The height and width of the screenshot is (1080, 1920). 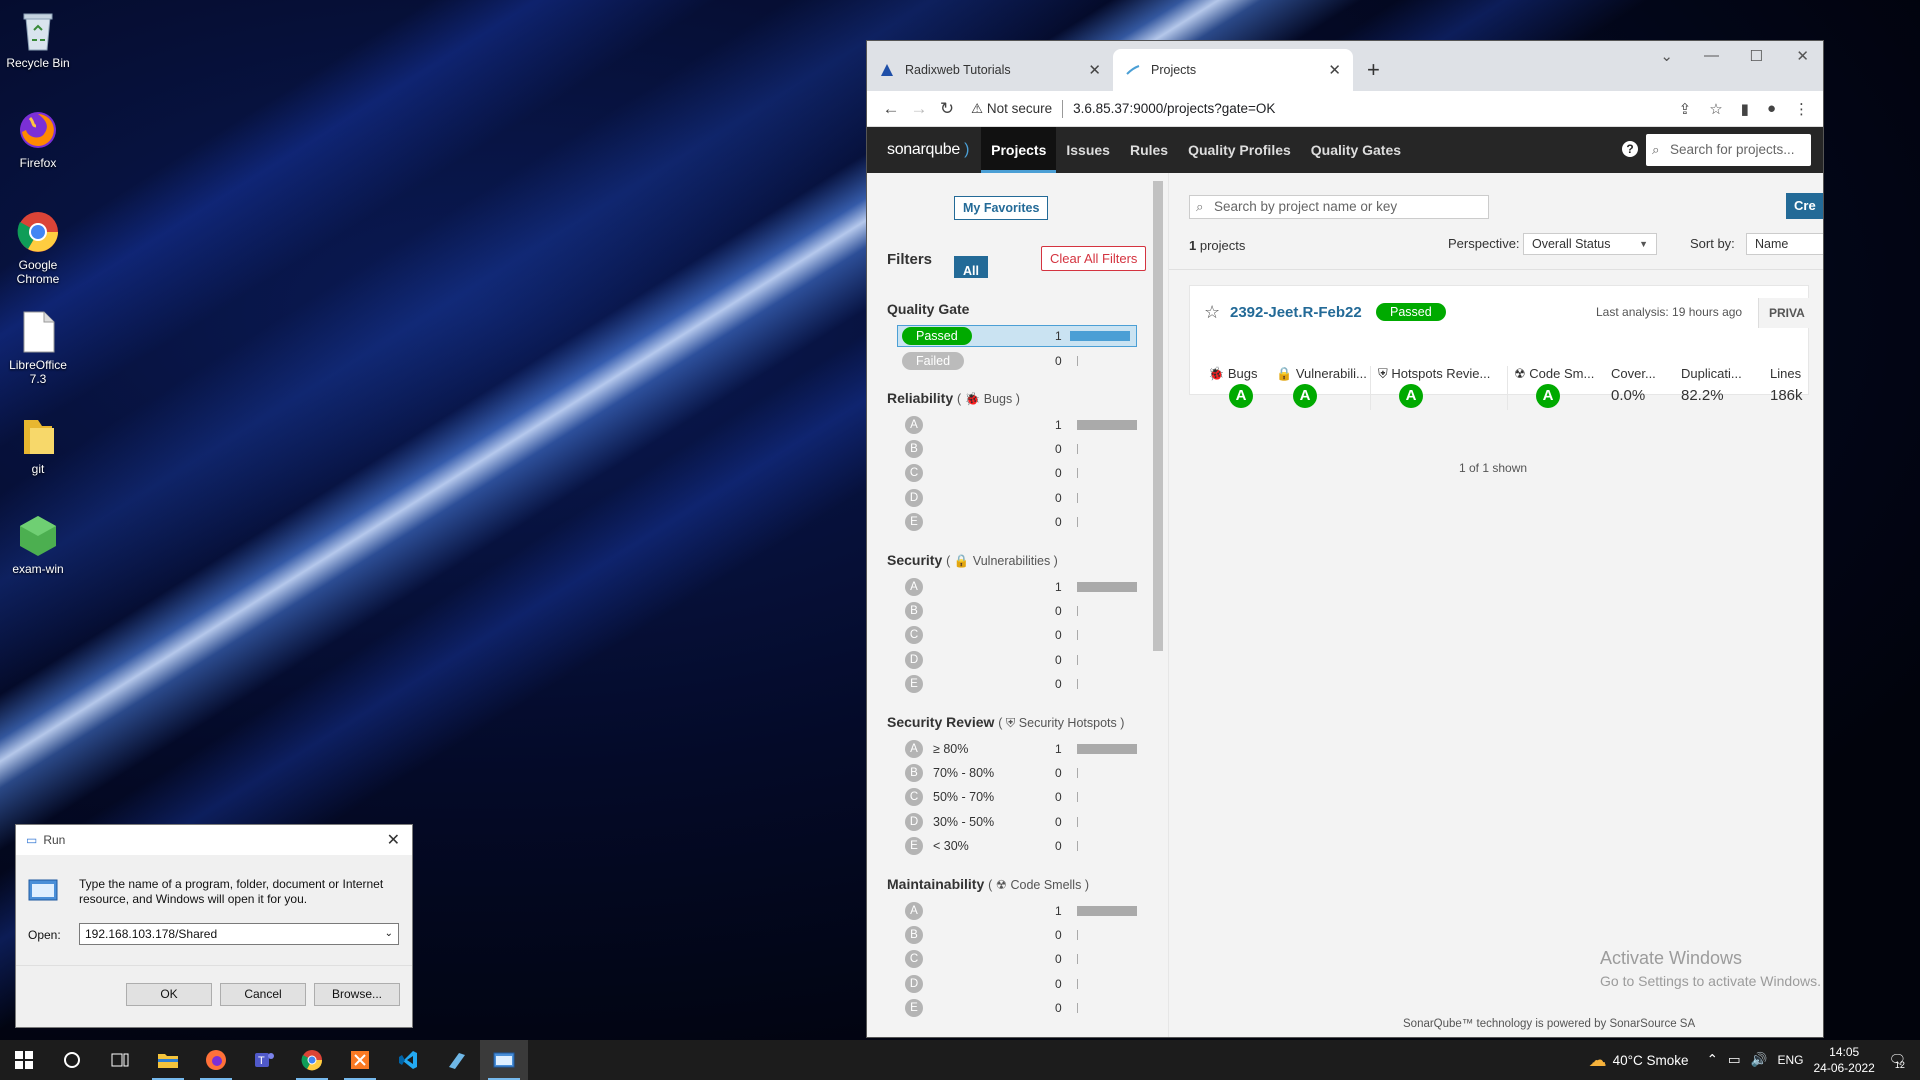 I want to click on metric-bugs-grade: A, so click(x=1241, y=396).